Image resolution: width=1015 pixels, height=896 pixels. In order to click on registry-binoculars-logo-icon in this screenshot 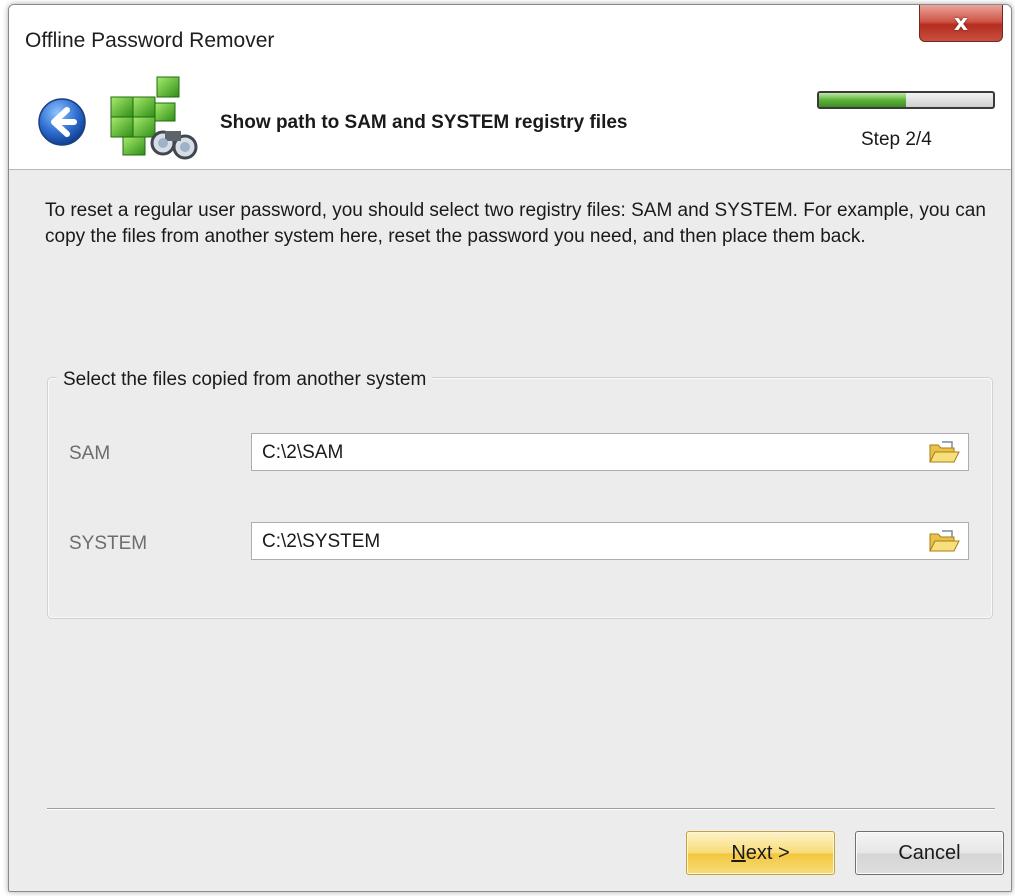, I will do `click(154, 118)`.